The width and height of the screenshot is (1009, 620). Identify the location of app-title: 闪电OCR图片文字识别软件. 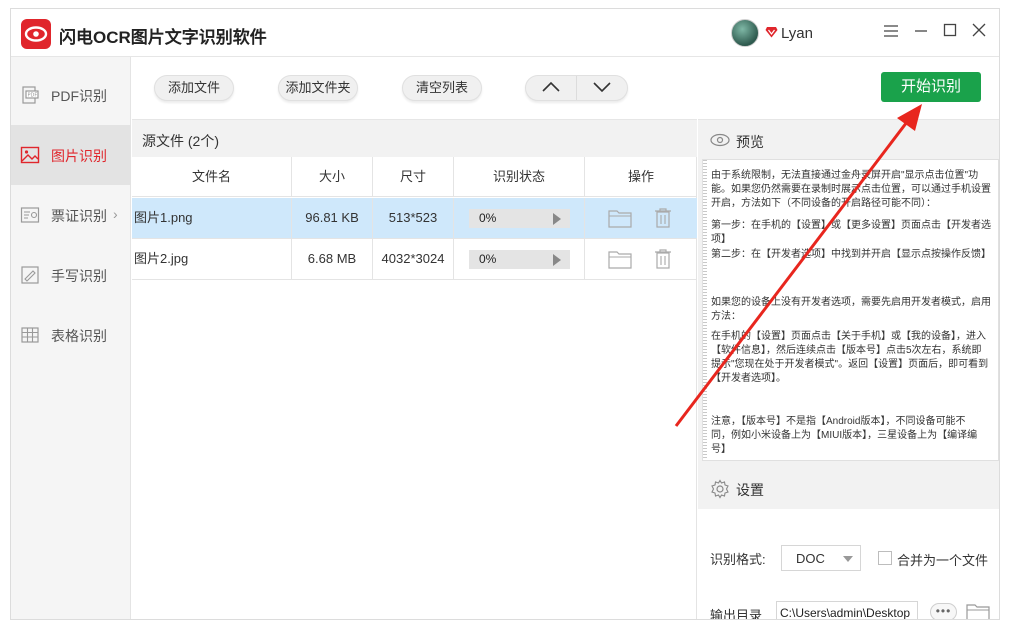
(163, 37).